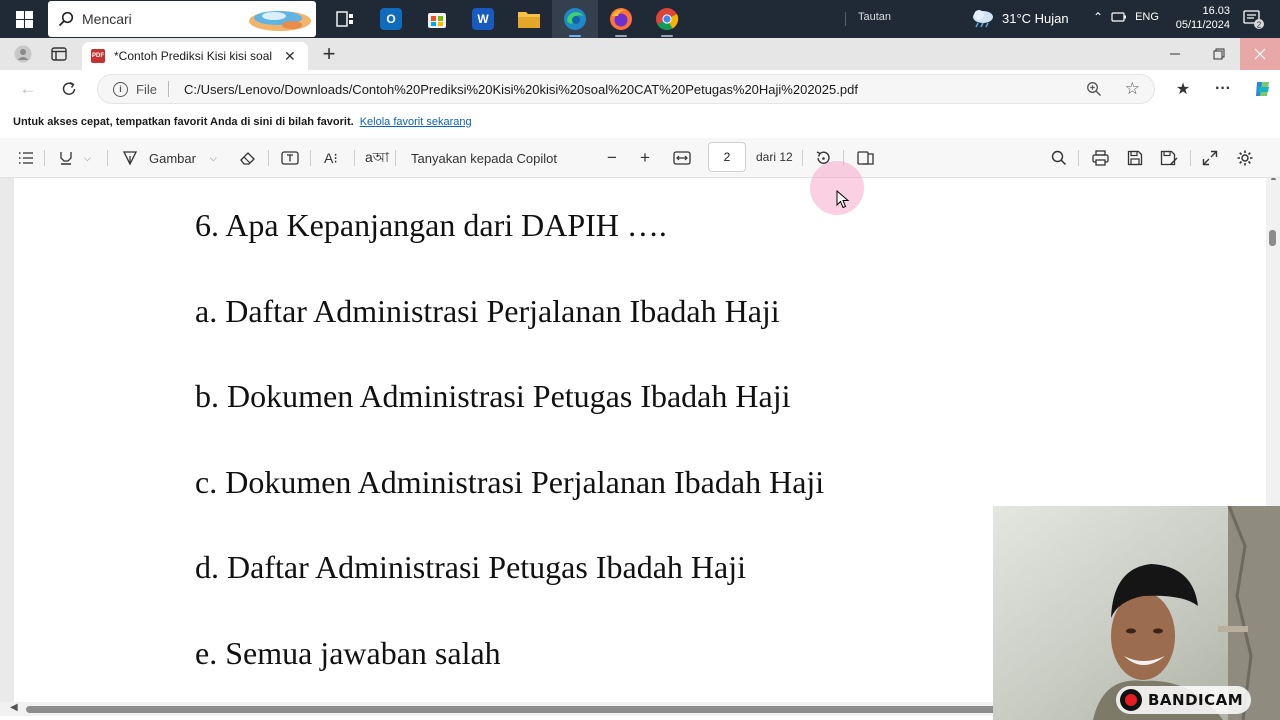 The height and width of the screenshot is (720, 1280). Describe the element at coordinates (98, 56) in the screenshot. I see `pdf-file-icon: PDF` at that location.